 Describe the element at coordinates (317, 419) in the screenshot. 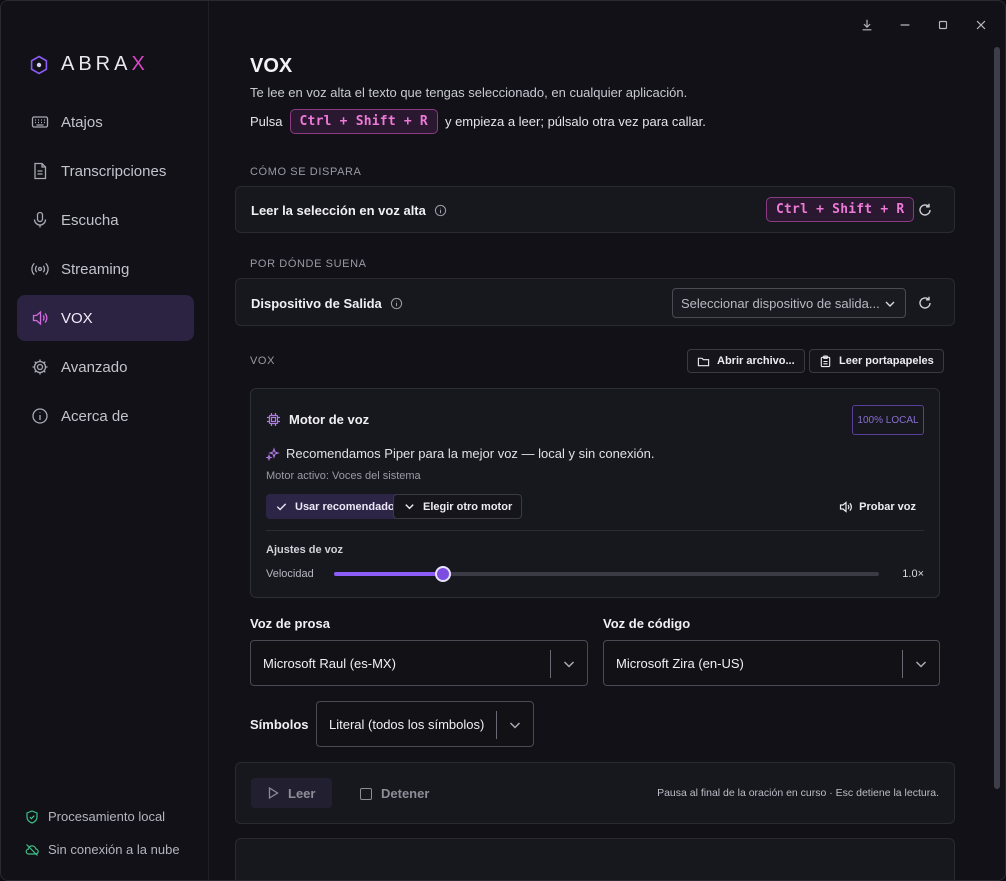

I see `engine-title: Motor de voz` at that location.